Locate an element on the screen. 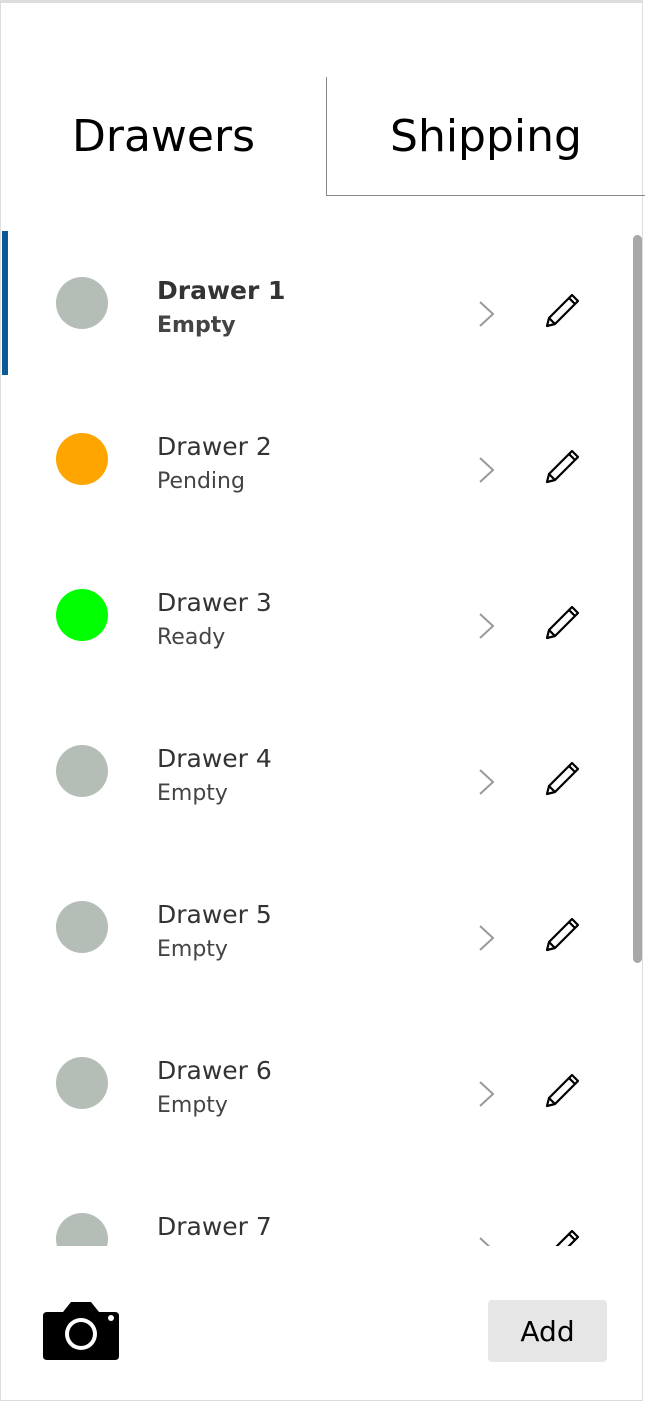  tab-drawers: Drawers is located at coordinates (163, 136).